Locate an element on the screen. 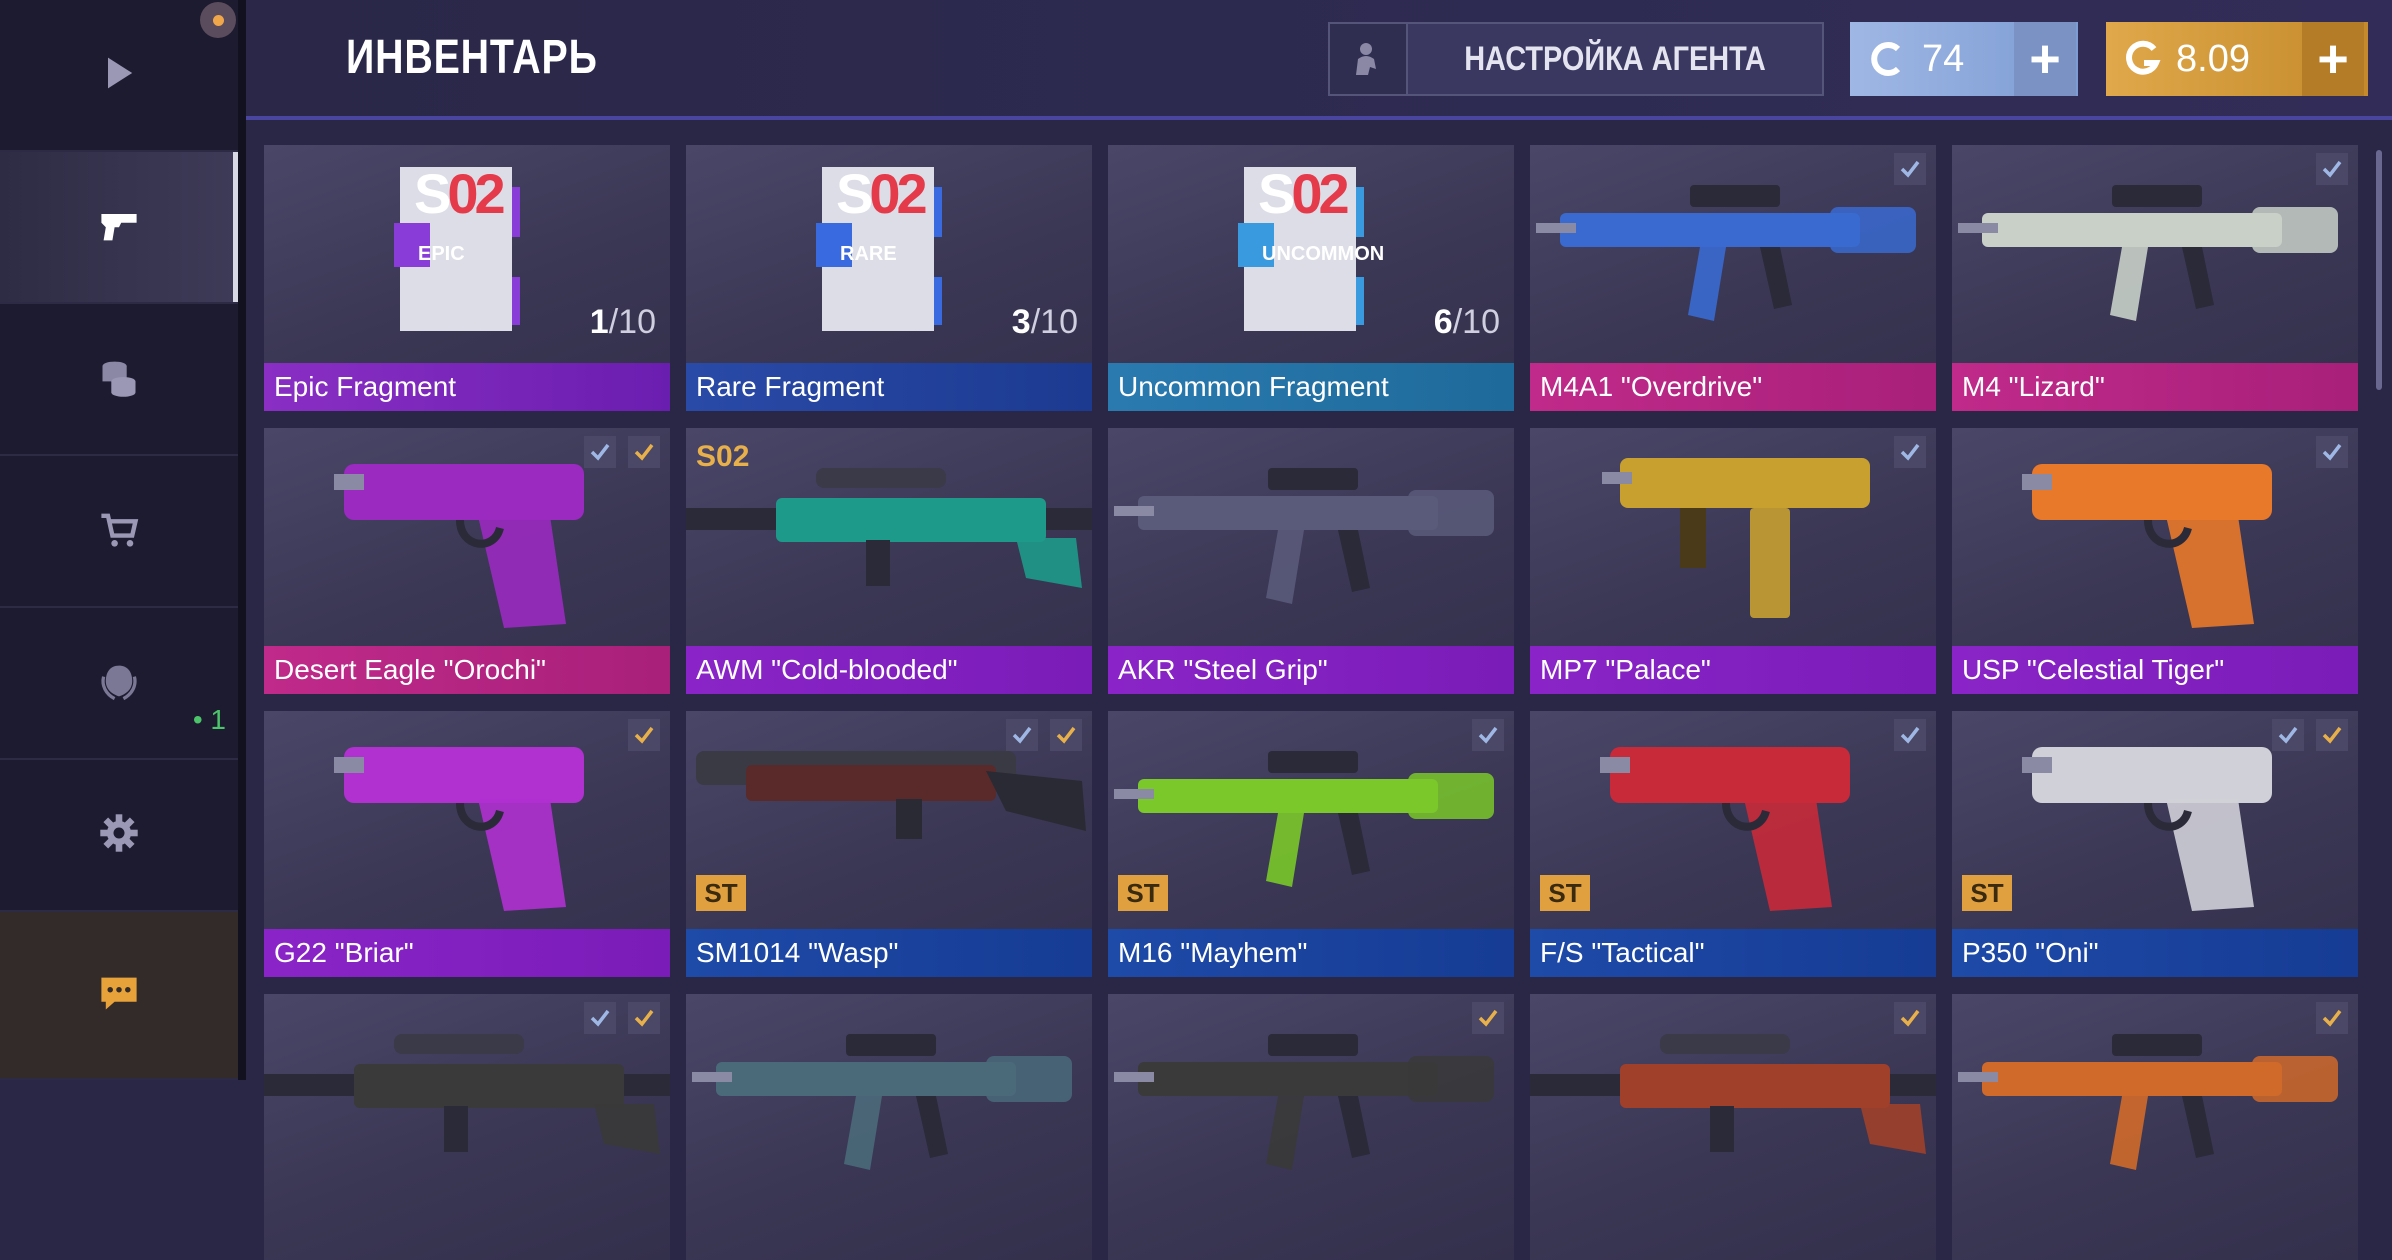 This screenshot has width=2392, height=1260. inventory-item-card: S02 EPIC 1/10 Epic Fragment is located at coordinates (467, 278).